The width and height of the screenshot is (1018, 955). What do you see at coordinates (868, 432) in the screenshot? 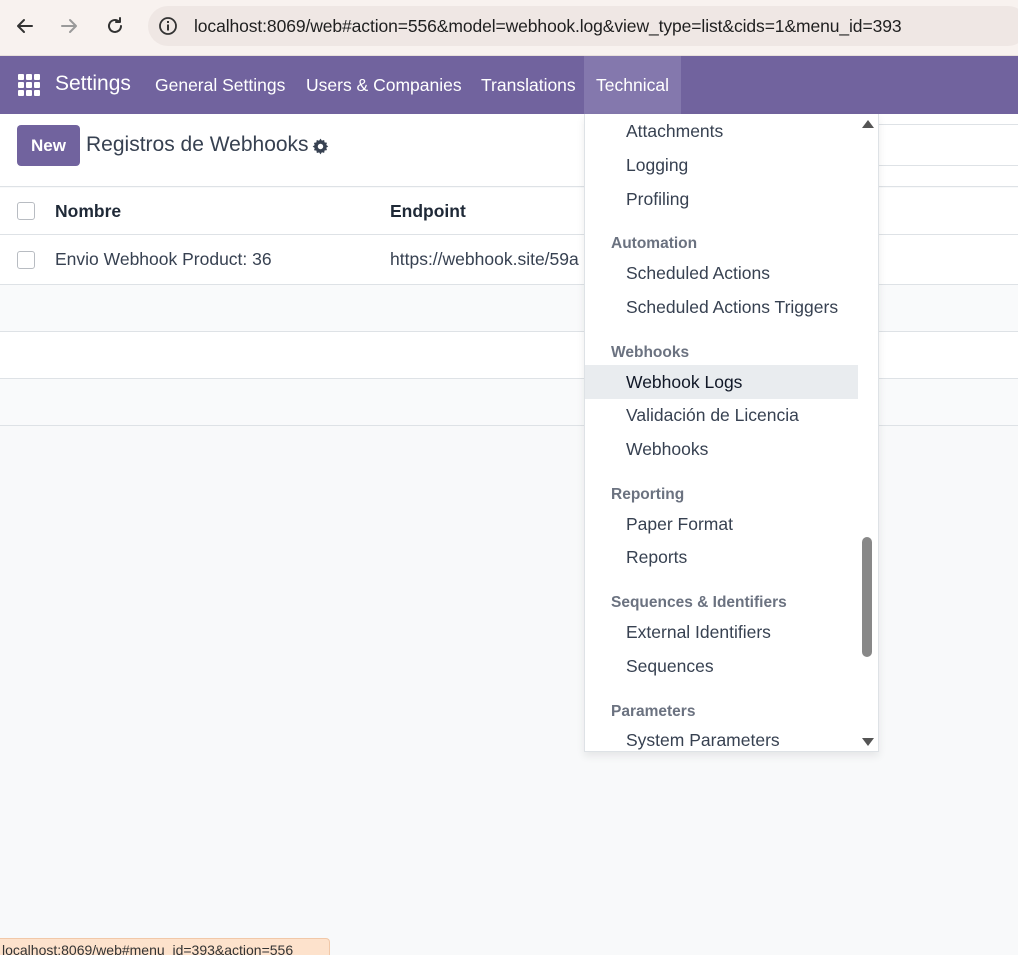
I see `dropdown-scrollbar` at bounding box center [868, 432].